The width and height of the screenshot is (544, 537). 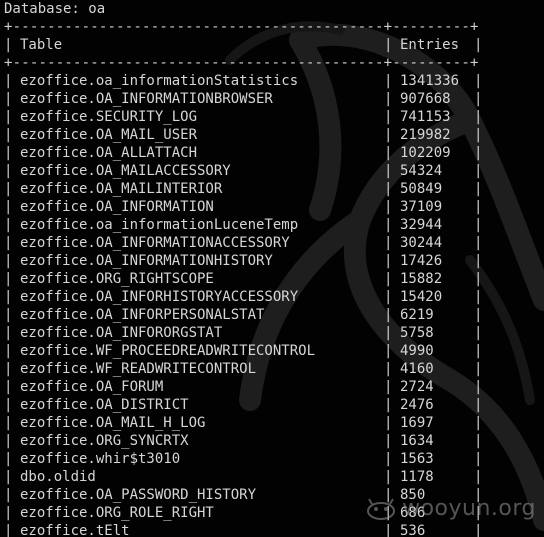 I want to click on column-header-table: Table, so click(x=41, y=45).